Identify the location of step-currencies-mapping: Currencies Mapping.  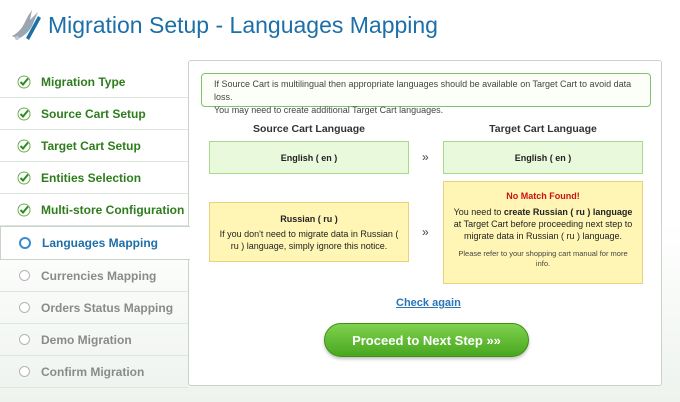
(94, 276).